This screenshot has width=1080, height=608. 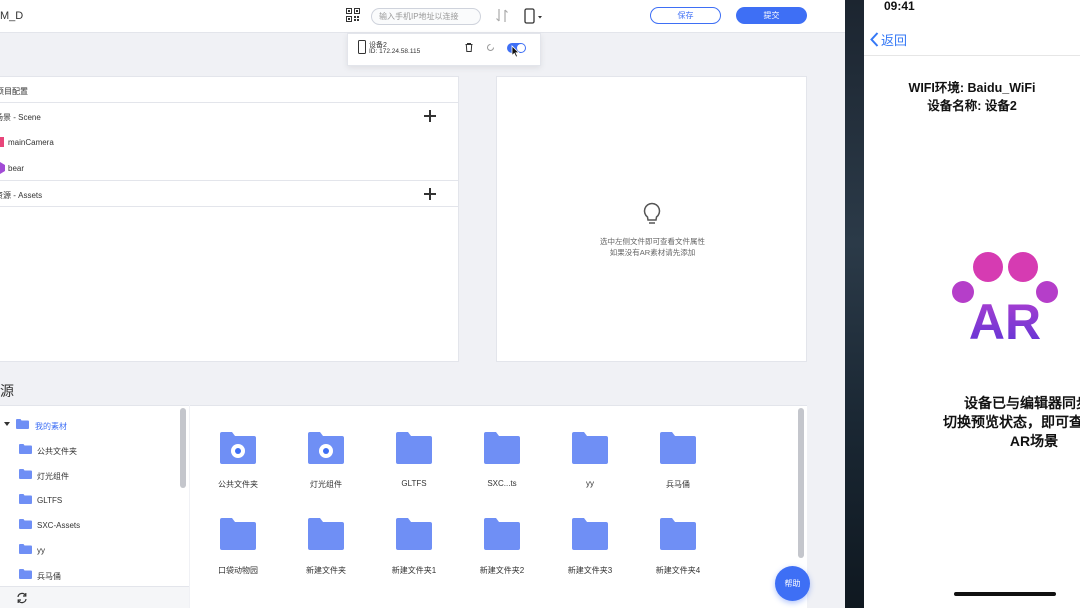 I want to click on properties-hint-line2: 如果没有AR素材请先添加, so click(x=652, y=252).